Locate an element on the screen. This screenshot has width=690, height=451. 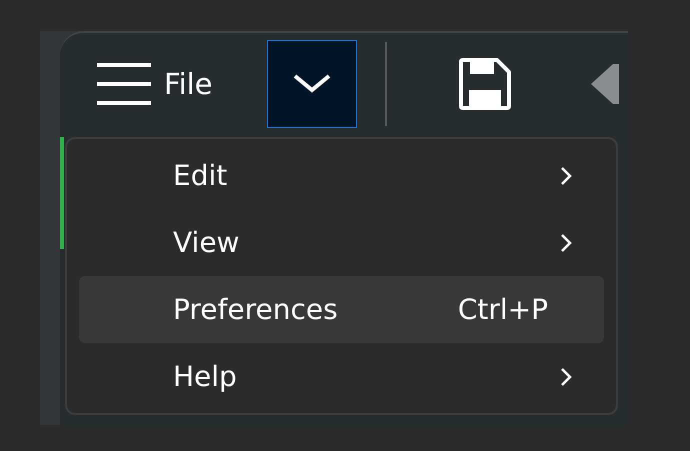
dropdown-button is located at coordinates (311, 84).